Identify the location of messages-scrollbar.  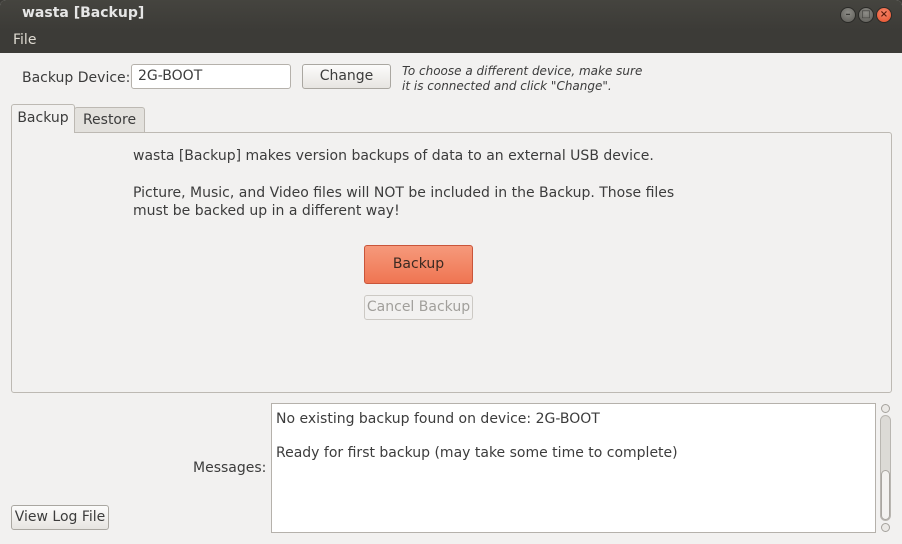
(885, 468).